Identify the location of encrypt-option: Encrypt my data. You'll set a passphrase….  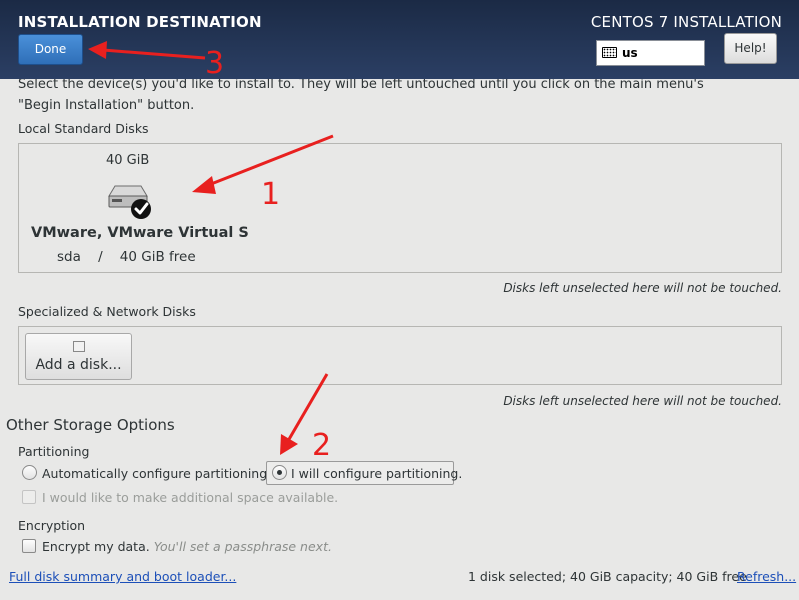
(187, 546).